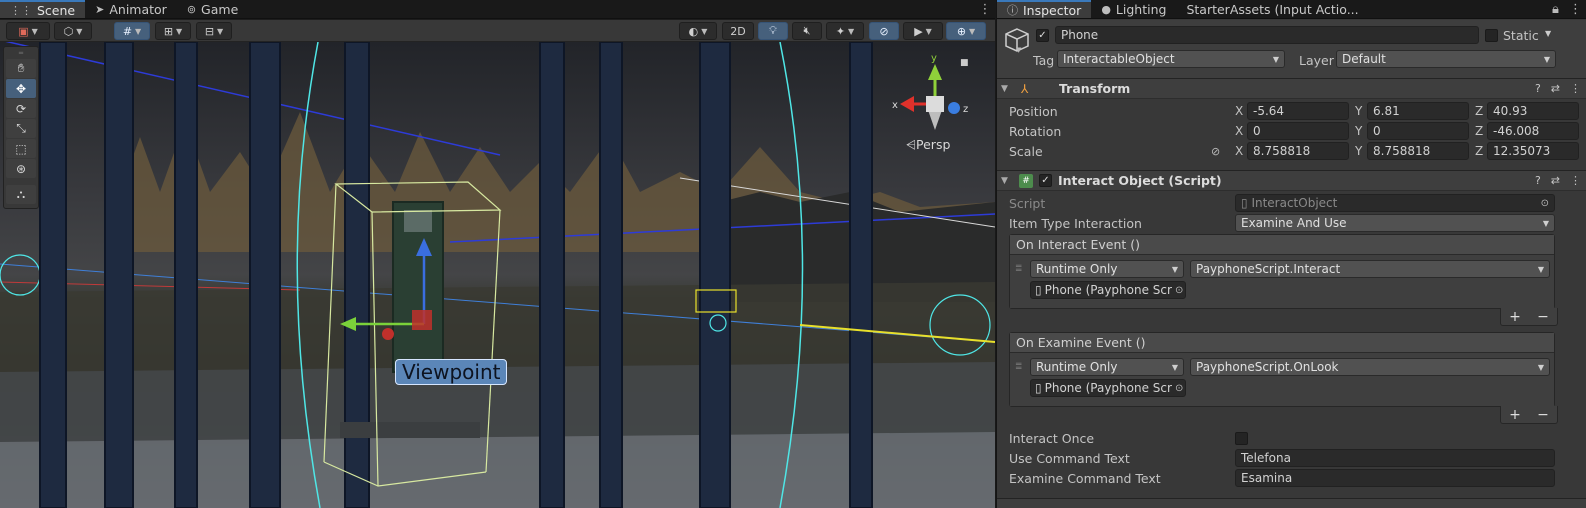  What do you see at coordinates (738, 31) in the screenshot?
I see `toggle-2d-button: 2D` at bounding box center [738, 31].